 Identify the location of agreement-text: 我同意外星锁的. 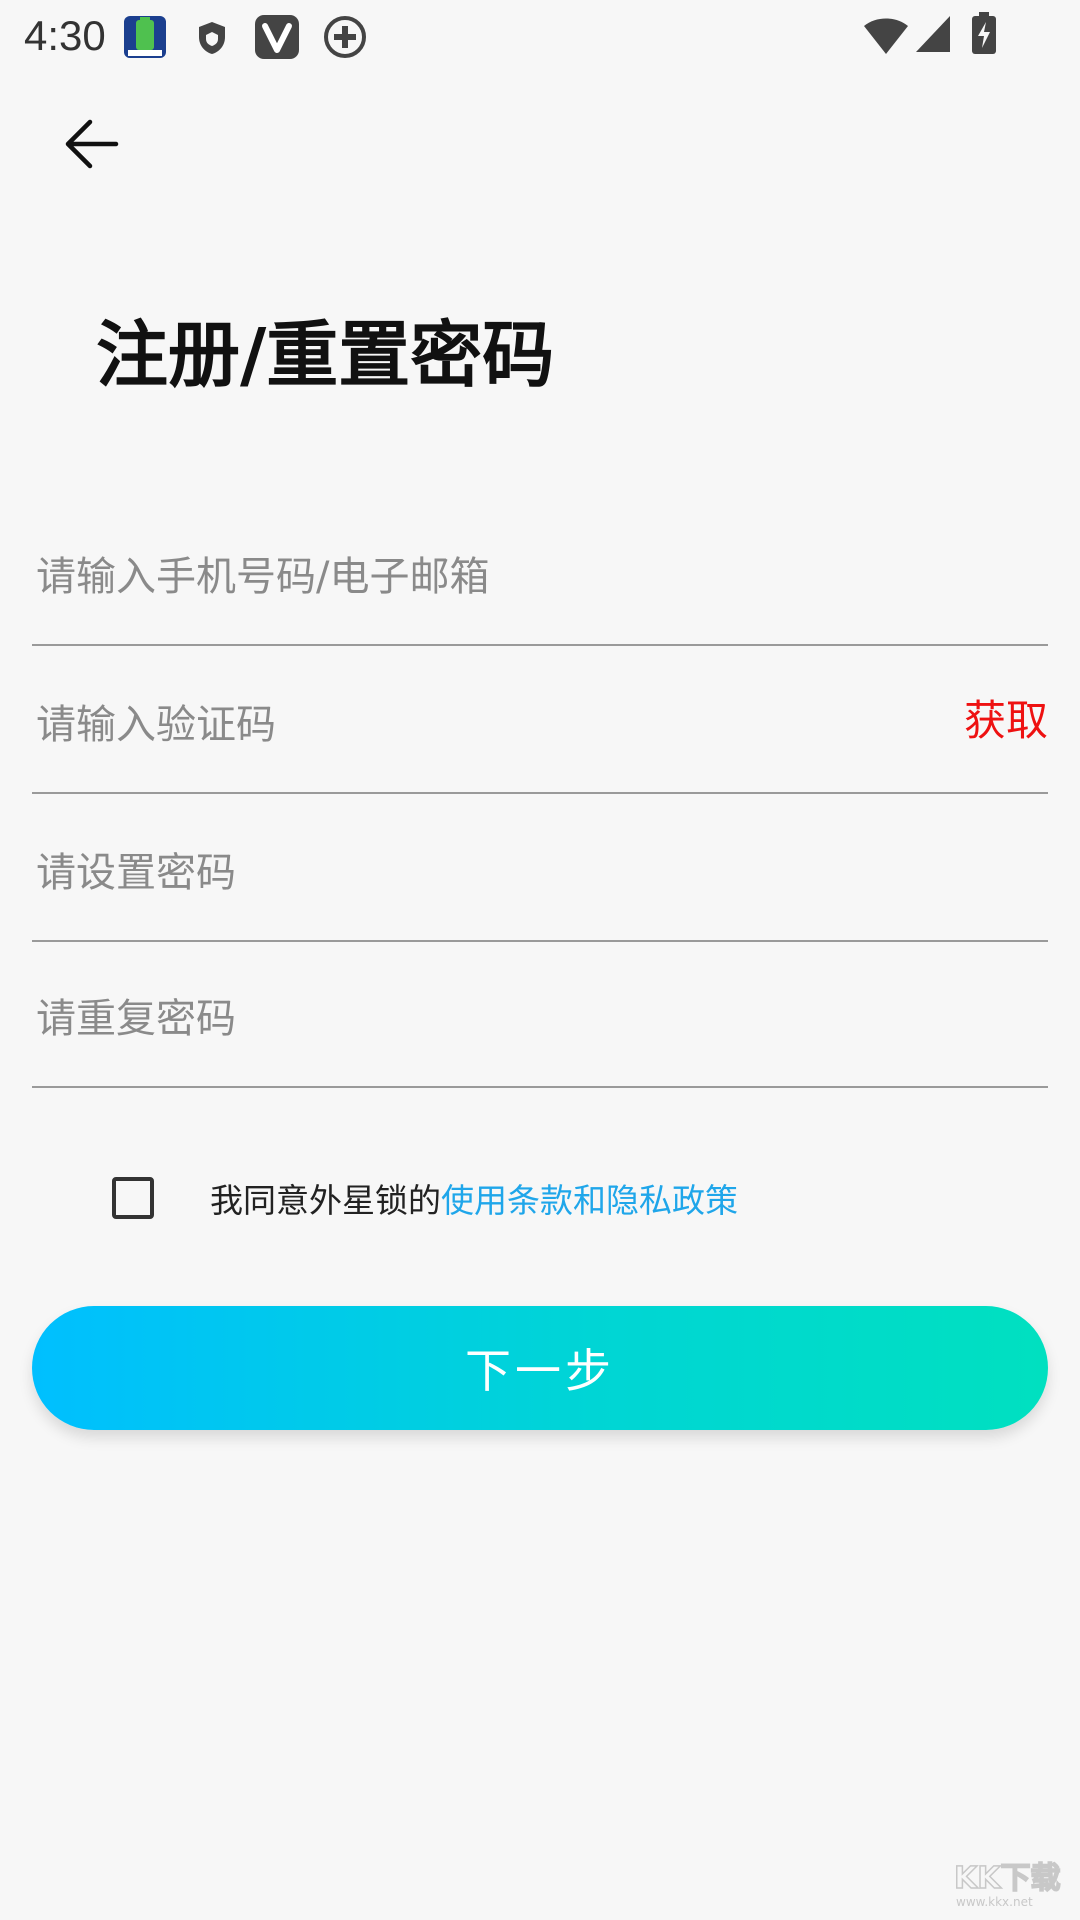
(325, 1200).